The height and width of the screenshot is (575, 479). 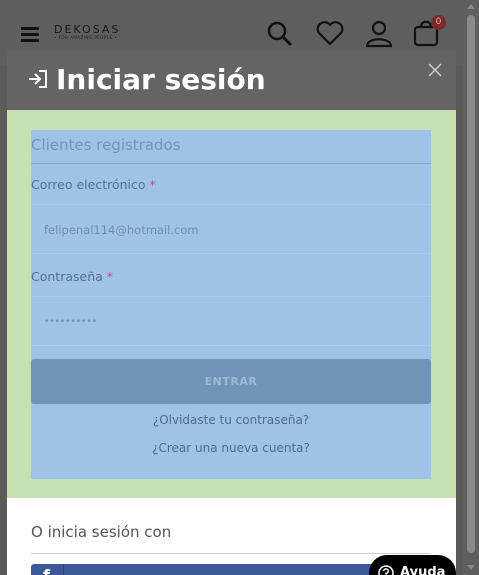 I want to click on section-divider, so click(x=231, y=163).